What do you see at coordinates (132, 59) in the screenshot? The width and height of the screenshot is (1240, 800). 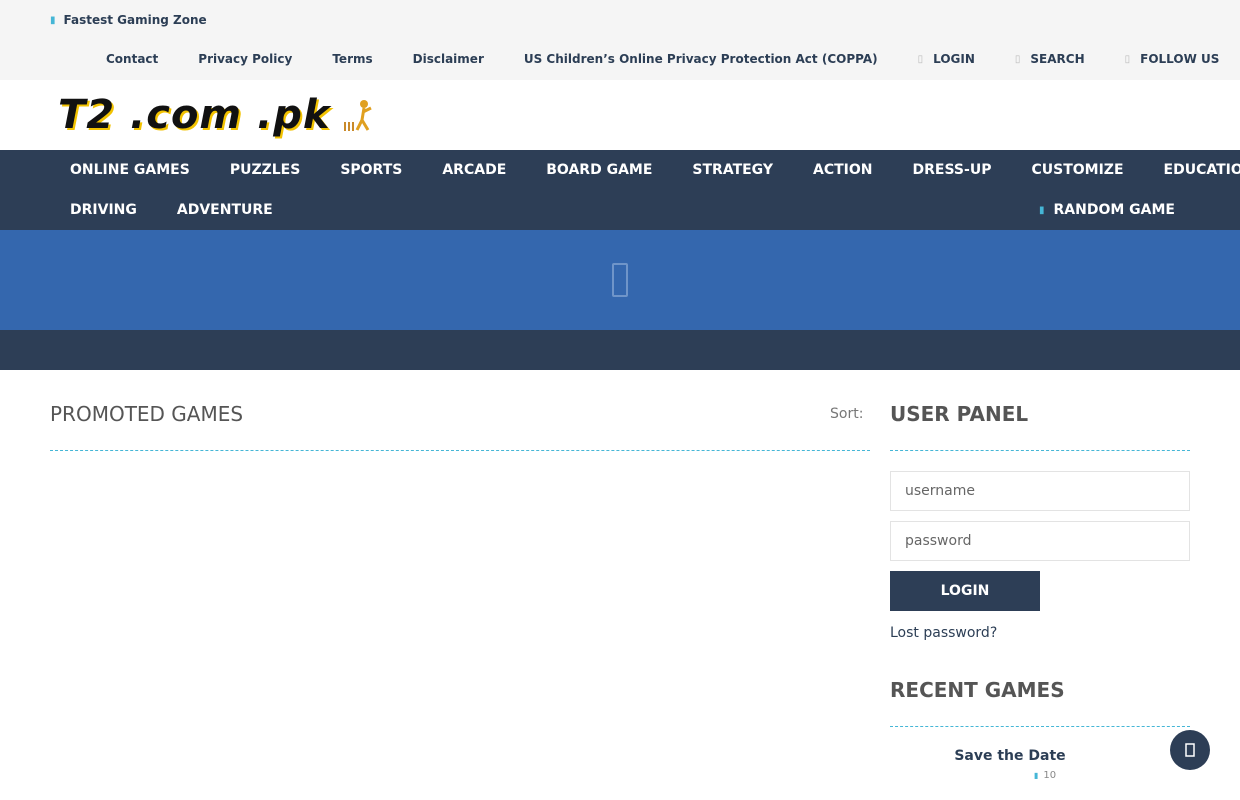 I see `contact-link: Contact` at bounding box center [132, 59].